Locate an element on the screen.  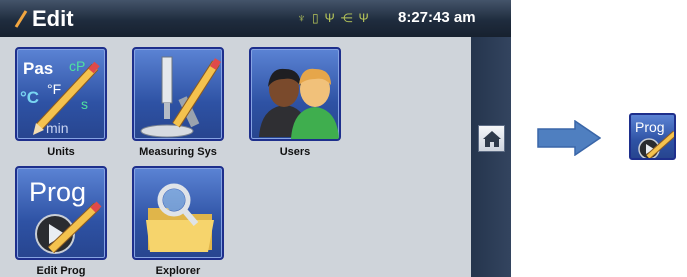
units-icon-s: s is located at coordinates (84, 104).